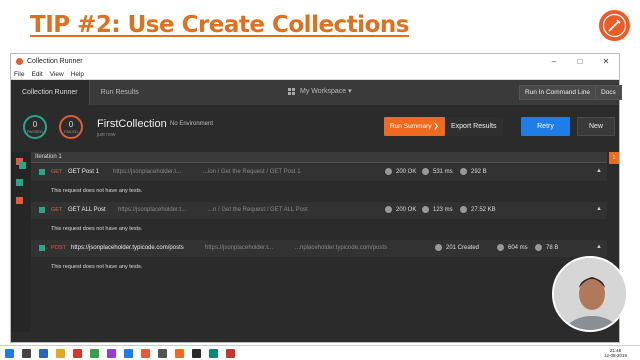 The width and height of the screenshot is (640, 360). I want to click on taskbar-clock: 21:48 12-08-2019, so click(615, 353).